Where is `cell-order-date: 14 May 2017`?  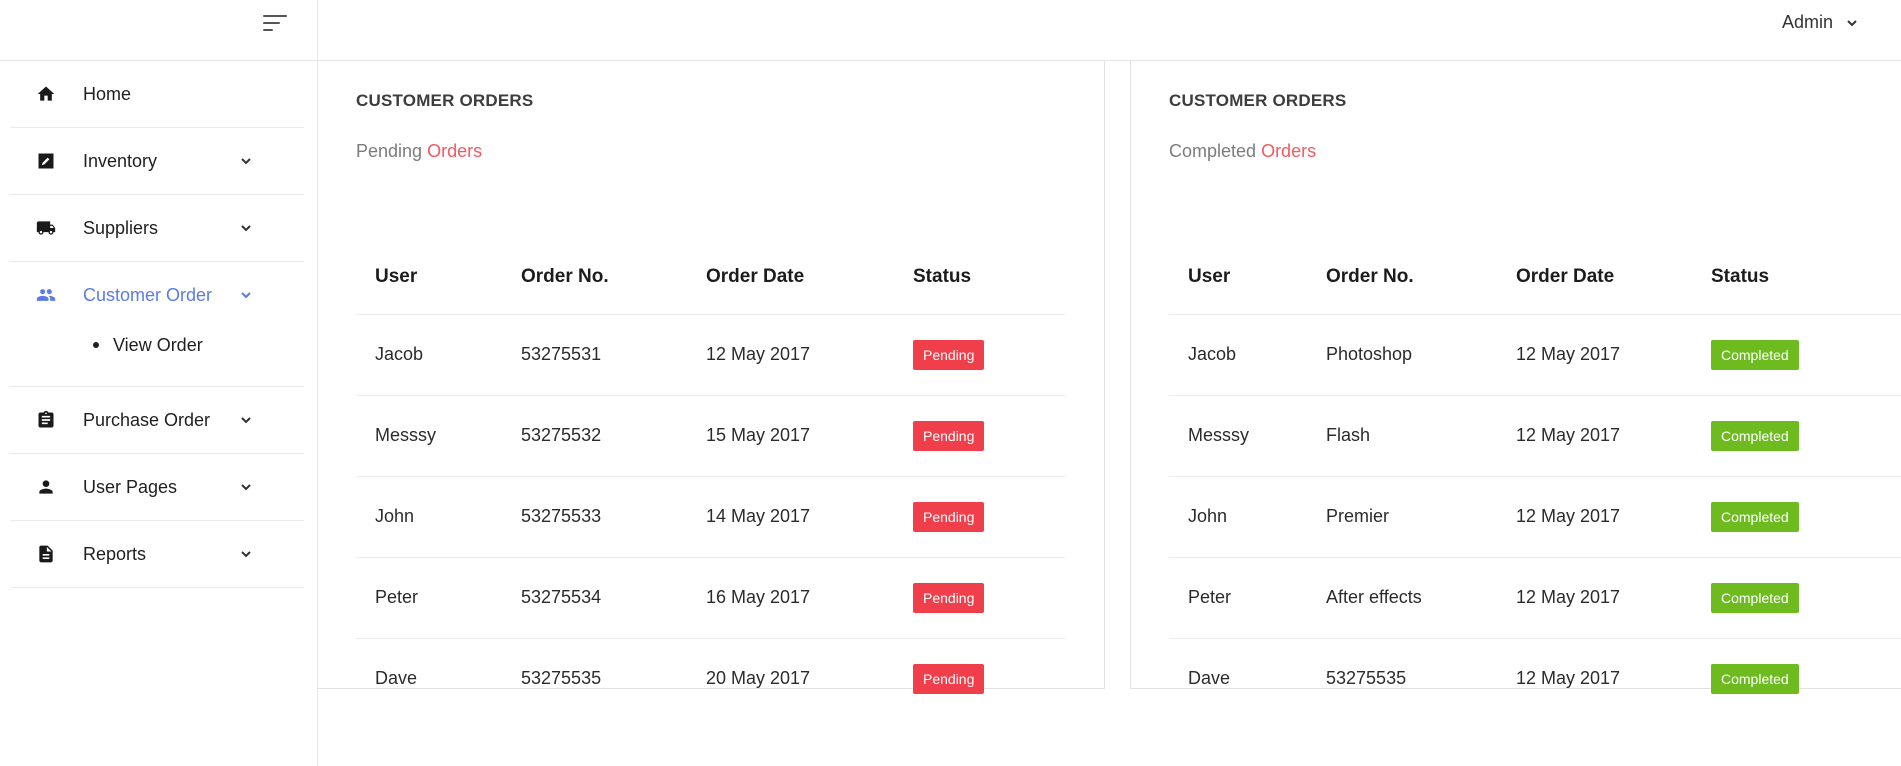 cell-order-date: 14 May 2017 is located at coordinates (790, 517).